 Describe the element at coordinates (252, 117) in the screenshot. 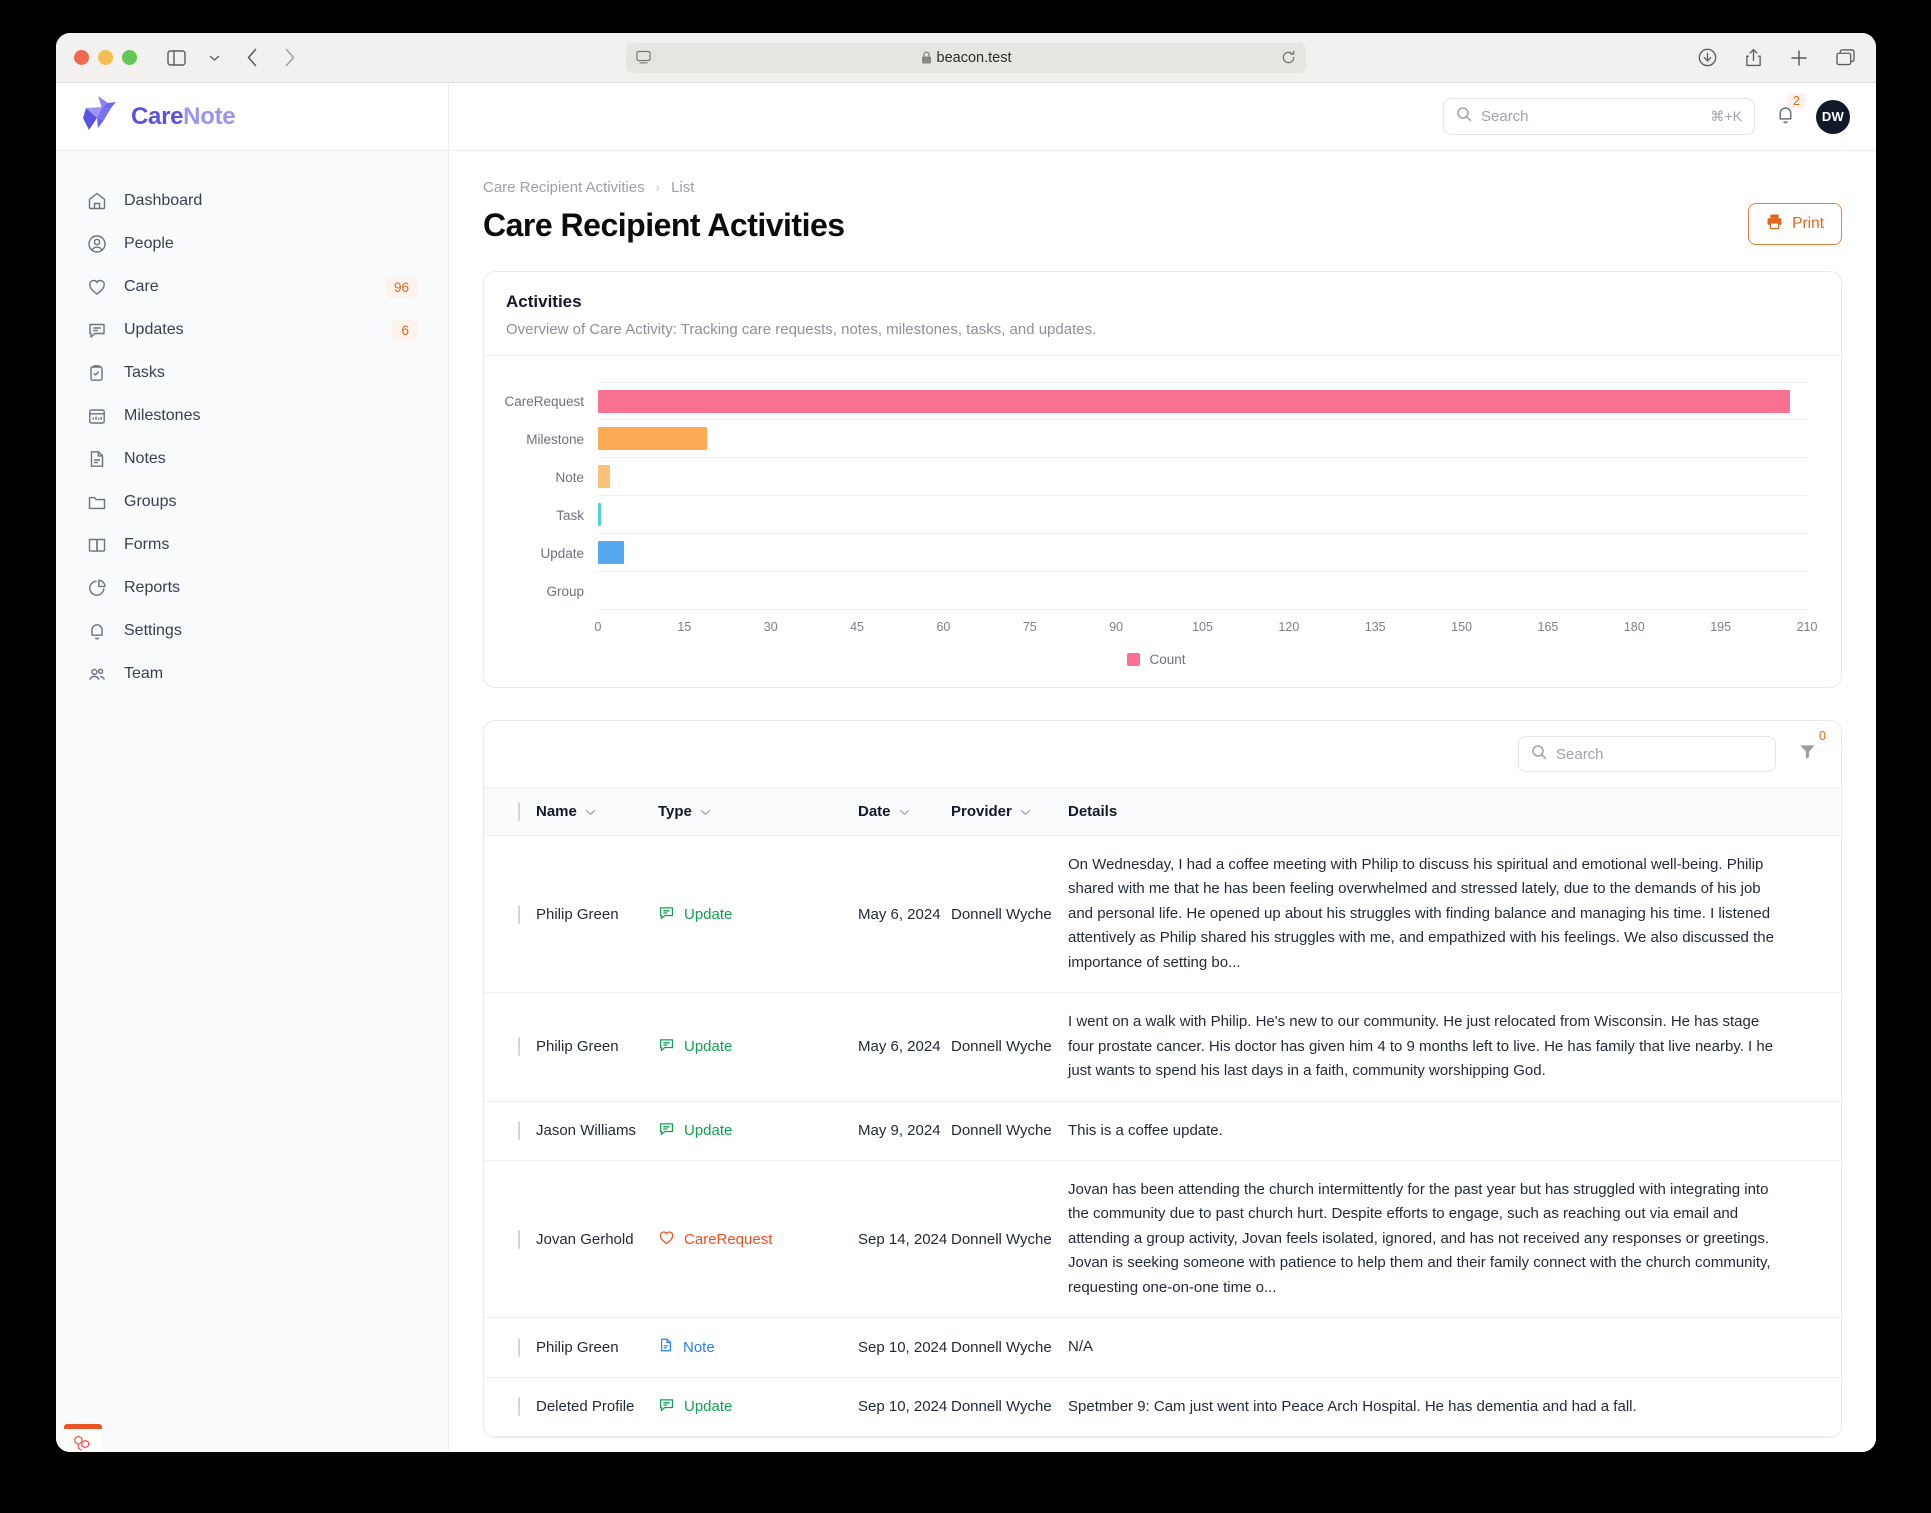

I see `brand-logo: CareNote` at that location.